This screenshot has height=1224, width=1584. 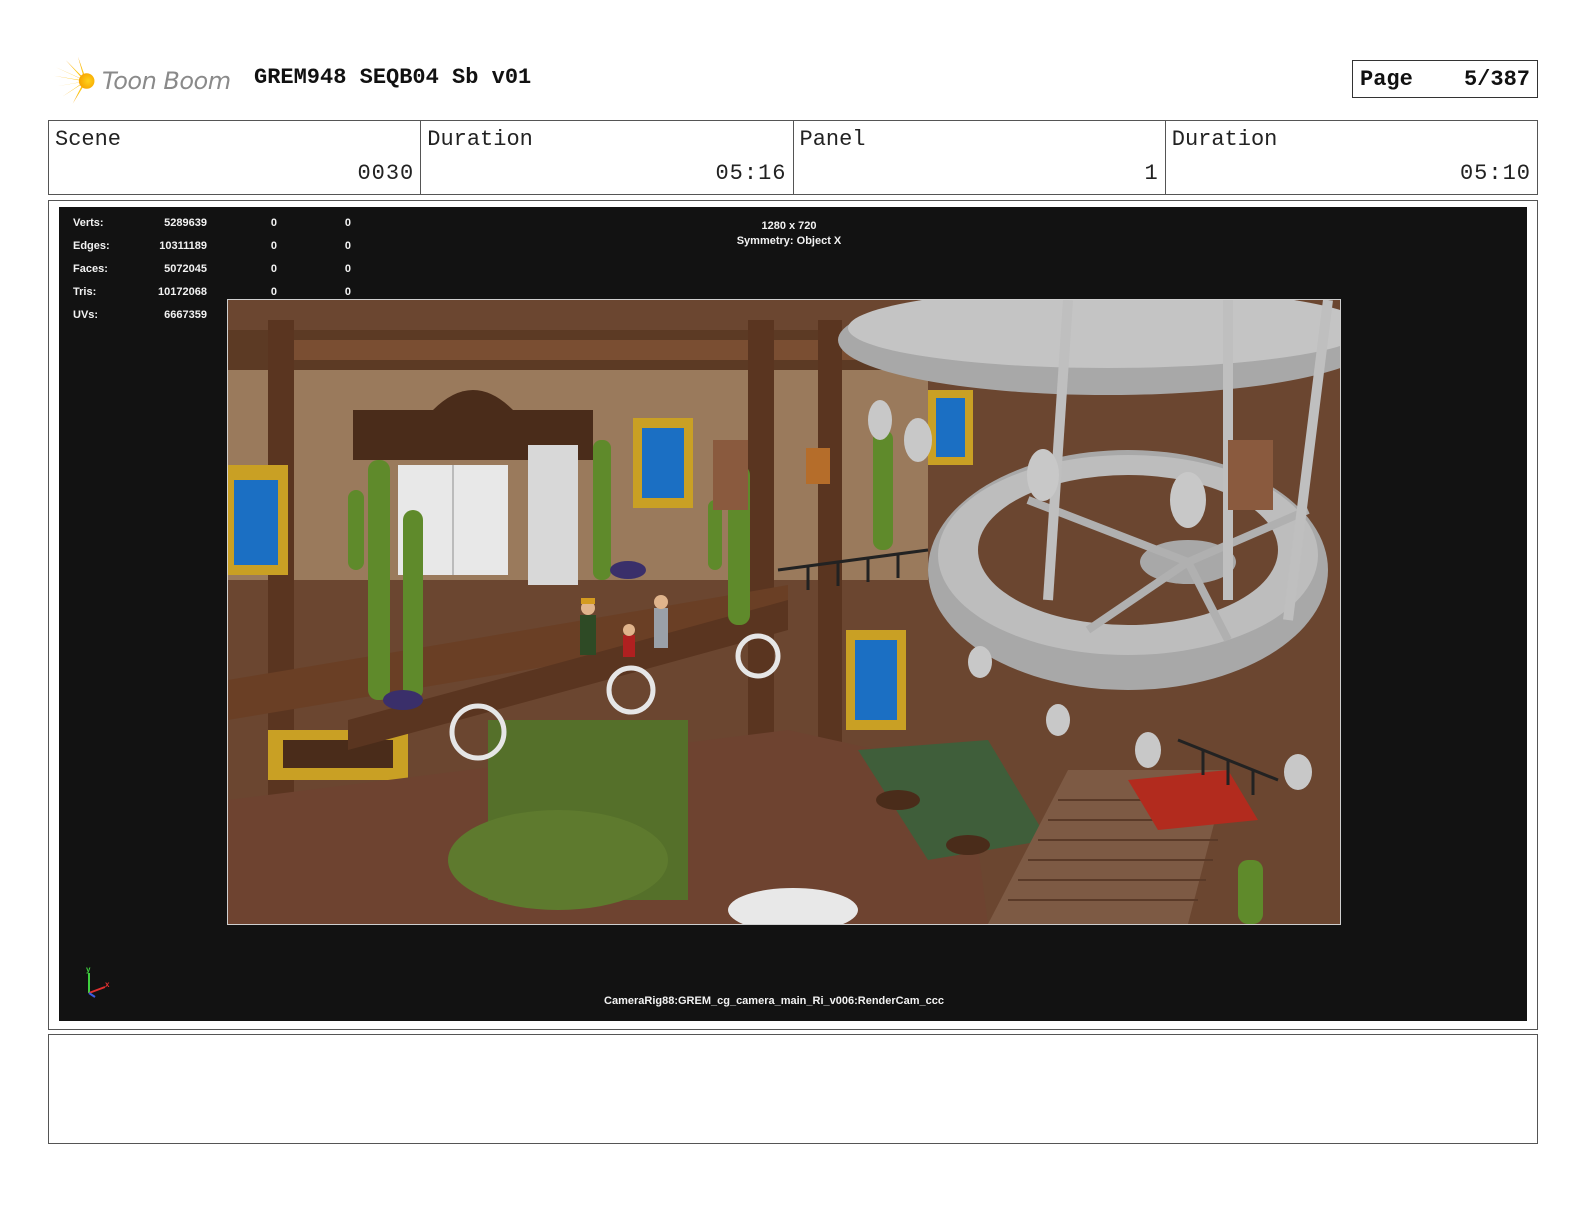 I want to click on axis-x-label: x, so click(x=107, y=984).